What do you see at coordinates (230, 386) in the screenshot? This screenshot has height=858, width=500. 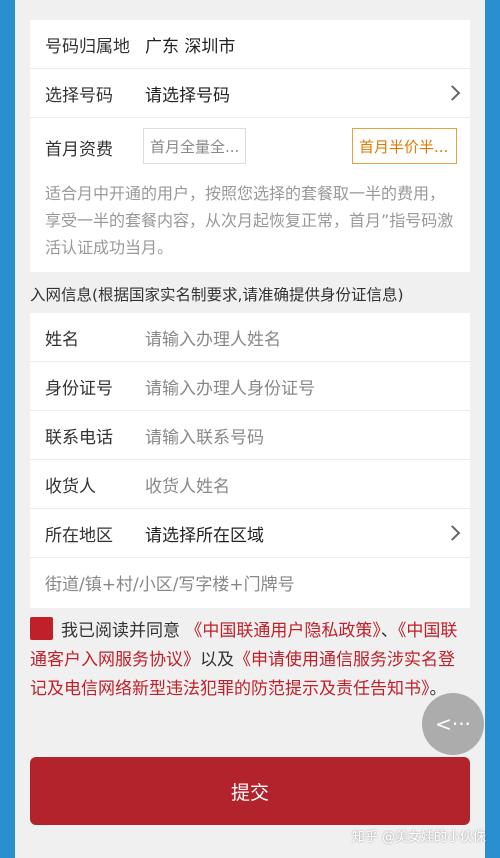 I see `id-input: 请输入办理人身份证号` at bounding box center [230, 386].